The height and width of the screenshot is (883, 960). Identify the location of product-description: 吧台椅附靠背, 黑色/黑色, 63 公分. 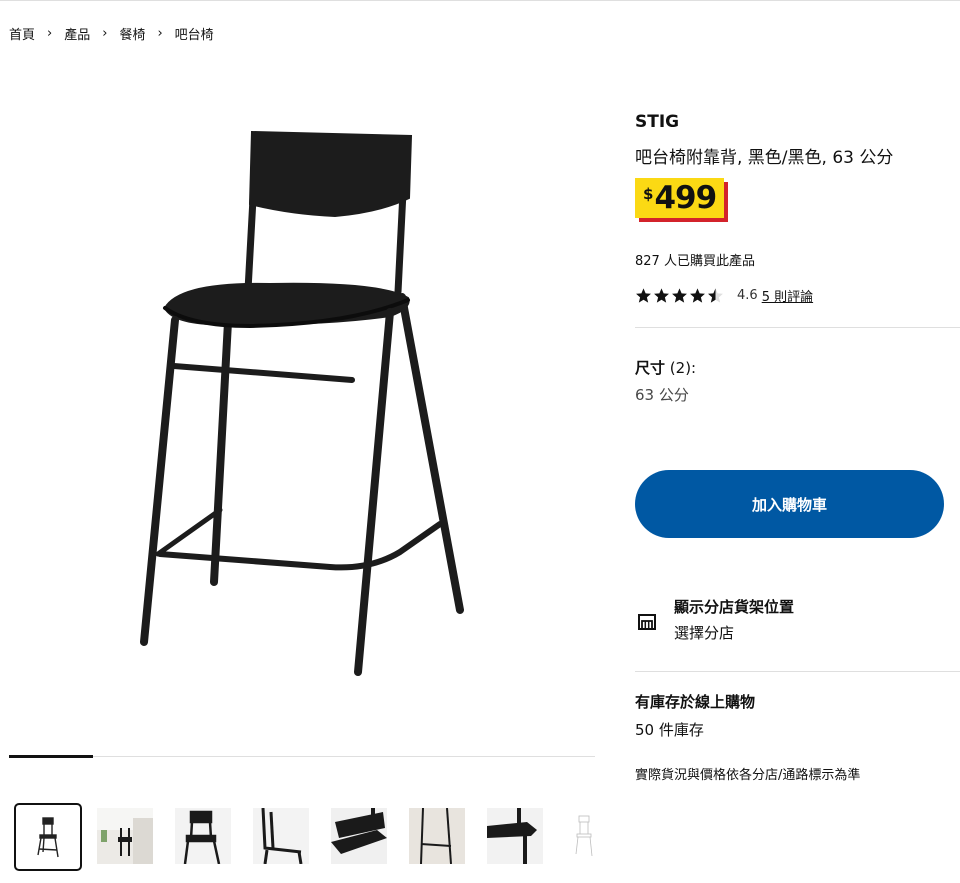
(764, 158).